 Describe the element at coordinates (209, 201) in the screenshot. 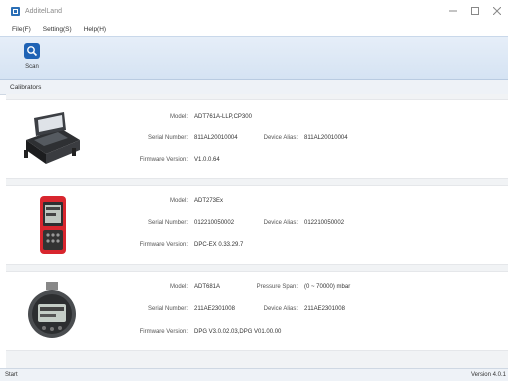

I see `model-value: ADT273Ex` at that location.